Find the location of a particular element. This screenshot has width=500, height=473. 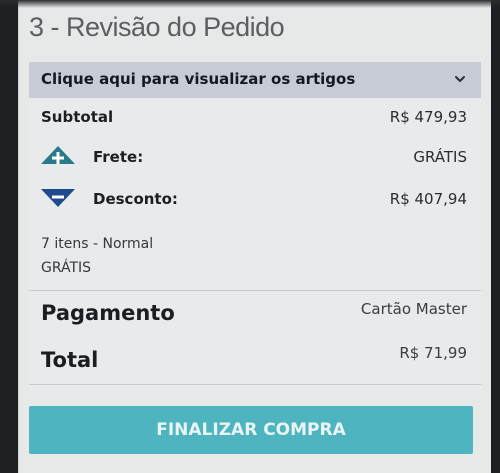

discount-value: R$ 407,94 is located at coordinates (428, 199).